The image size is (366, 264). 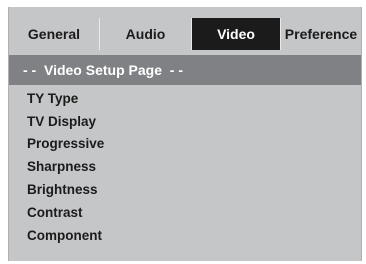 What do you see at coordinates (320, 34) in the screenshot?
I see `tab-preference: Preference` at bounding box center [320, 34].